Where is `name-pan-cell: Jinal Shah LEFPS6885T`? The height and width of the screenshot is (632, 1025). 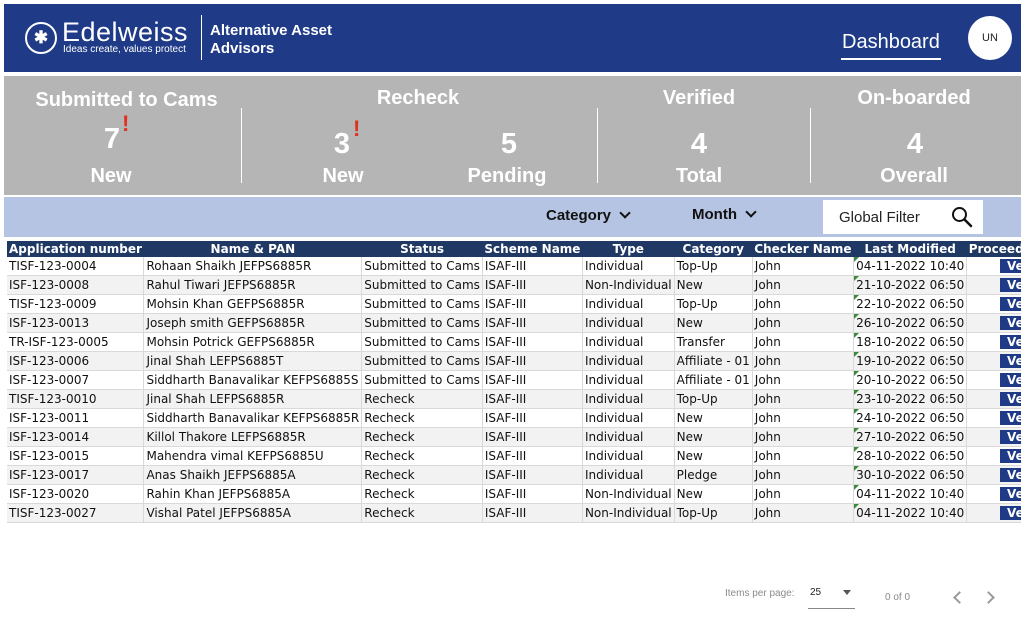 name-pan-cell: Jinal Shah LEFPS6885T is located at coordinates (253, 361).